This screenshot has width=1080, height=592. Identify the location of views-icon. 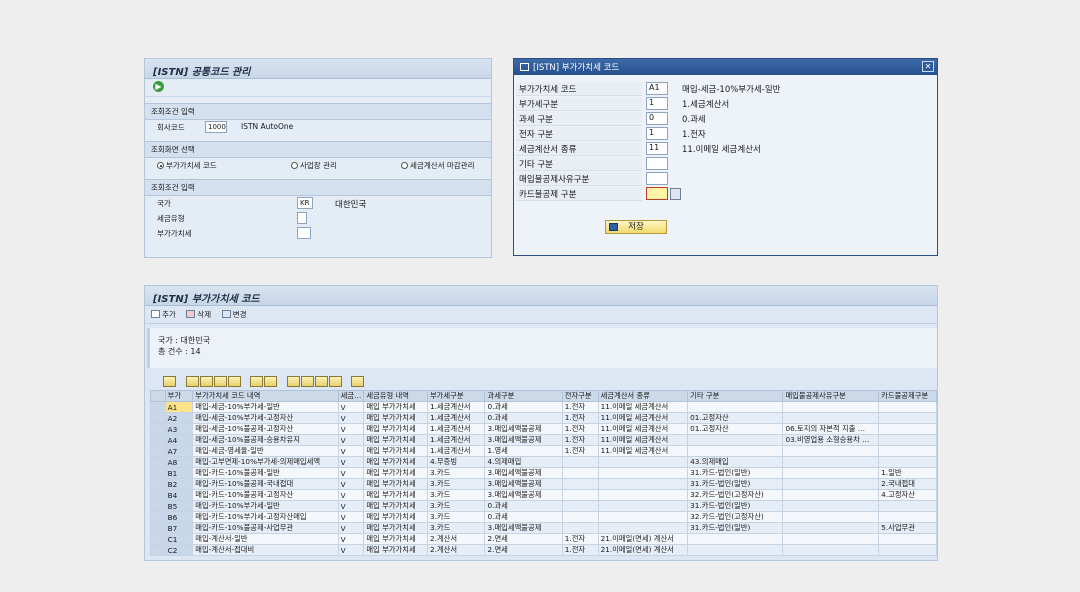
(307, 381).